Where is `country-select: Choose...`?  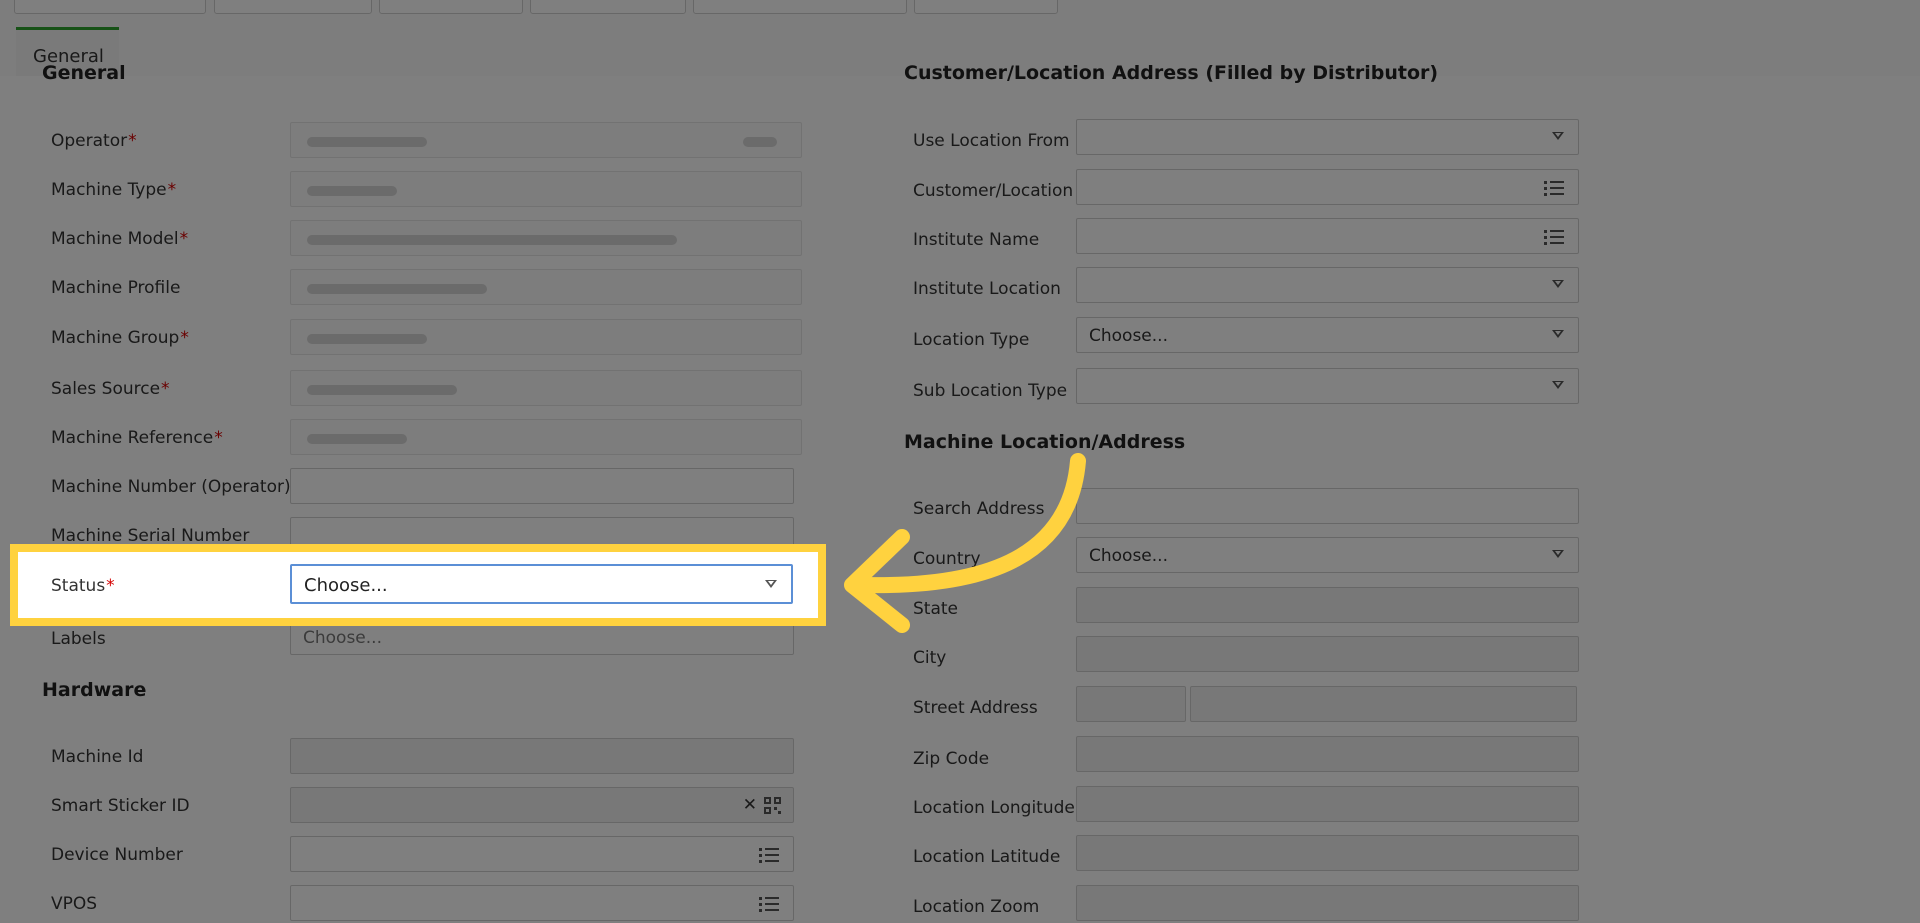
country-select: Choose... is located at coordinates (1327, 555).